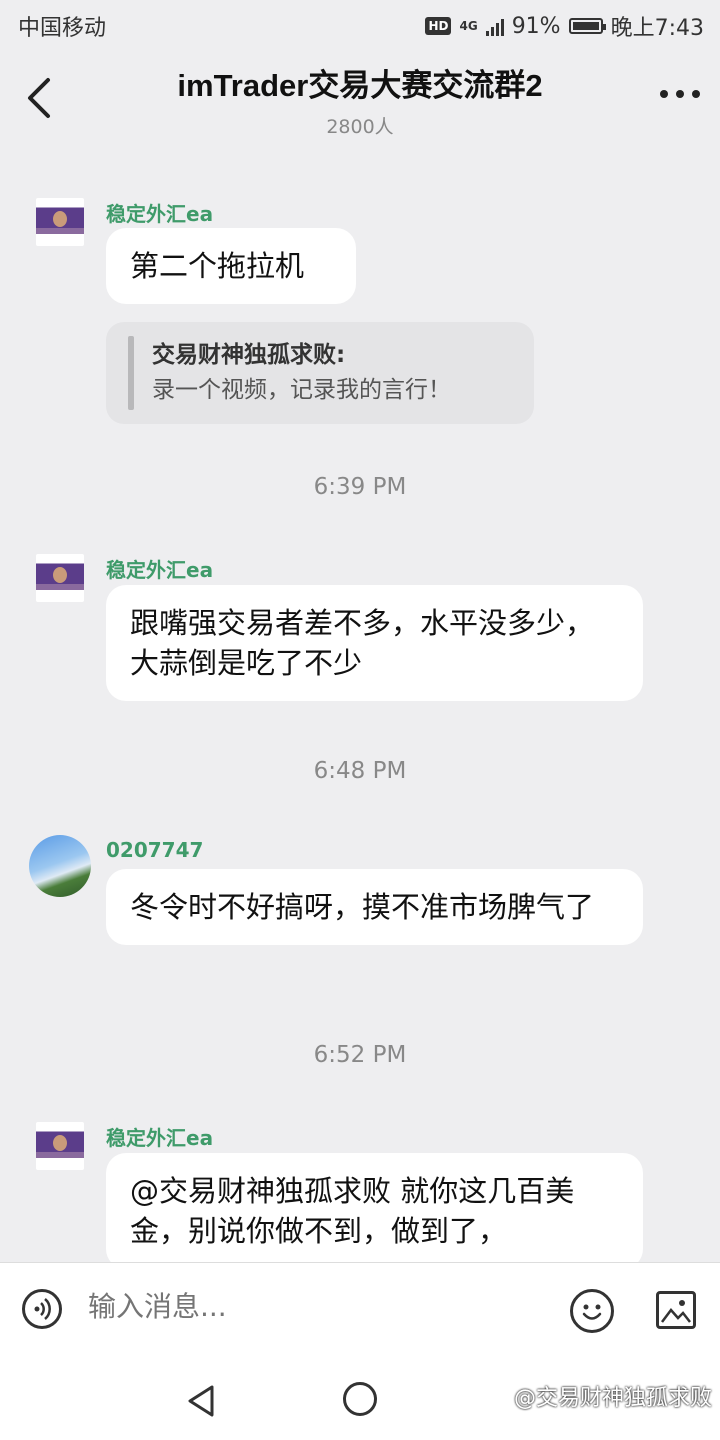 The width and height of the screenshot is (720, 1440). I want to click on message-bubble: 跟嘴强交易者差不多，水平没多少，大蒜倒是吃了不少, so click(374, 643).